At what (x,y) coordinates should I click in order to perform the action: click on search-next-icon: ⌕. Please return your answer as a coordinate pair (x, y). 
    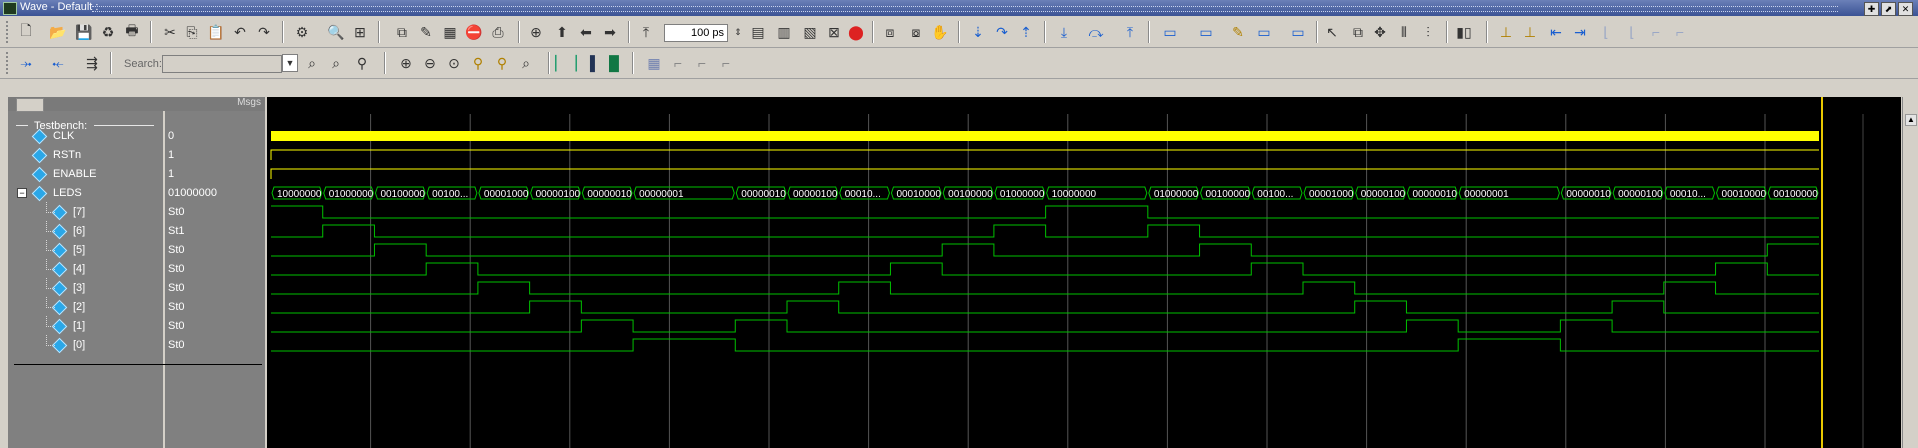
    Looking at the image, I should click on (336, 63).